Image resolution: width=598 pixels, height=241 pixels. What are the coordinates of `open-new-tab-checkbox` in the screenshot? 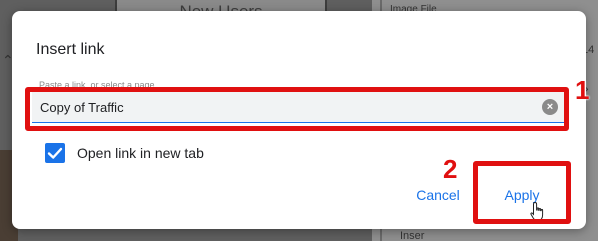 It's located at (55, 153).